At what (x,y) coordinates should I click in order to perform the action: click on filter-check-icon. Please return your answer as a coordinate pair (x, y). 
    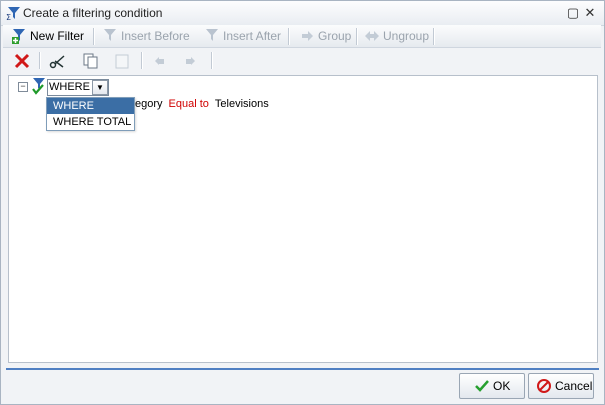
    Looking at the image, I should click on (38, 86).